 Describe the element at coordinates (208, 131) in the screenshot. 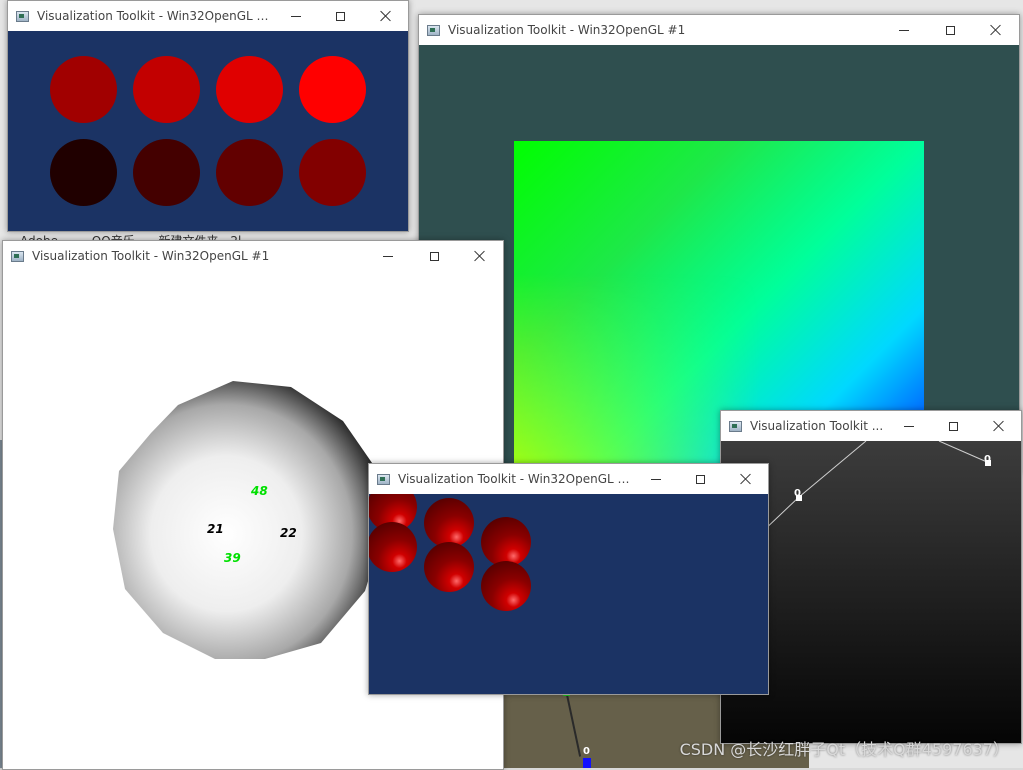

I see `colors-render-view` at that location.